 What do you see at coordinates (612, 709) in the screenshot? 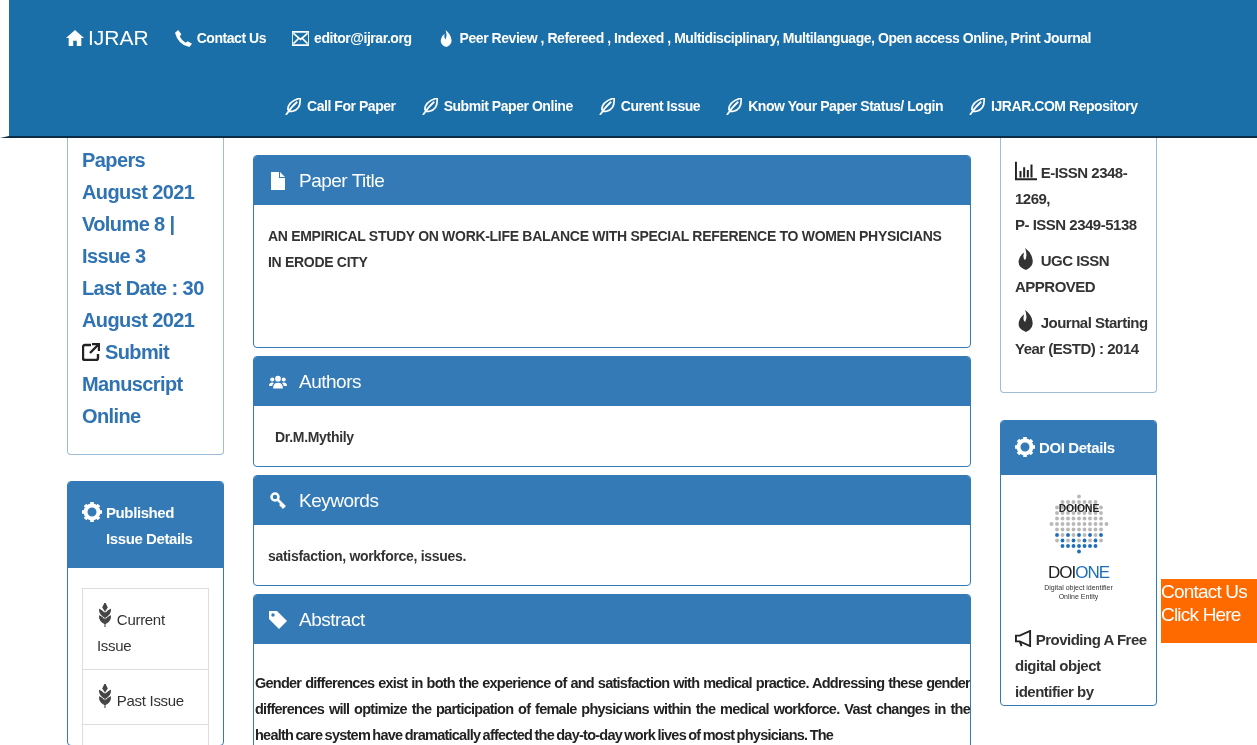
I see `panel-text: Gender differences exist in both the experience of and satisfaction with medical practice. Addressing these gender differences will optimize the participation of female physicians within the medical workforce. Vast changes in the health care system have dramatically affected the day-to-day work lives of most physicians. The` at bounding box center [612, 709].